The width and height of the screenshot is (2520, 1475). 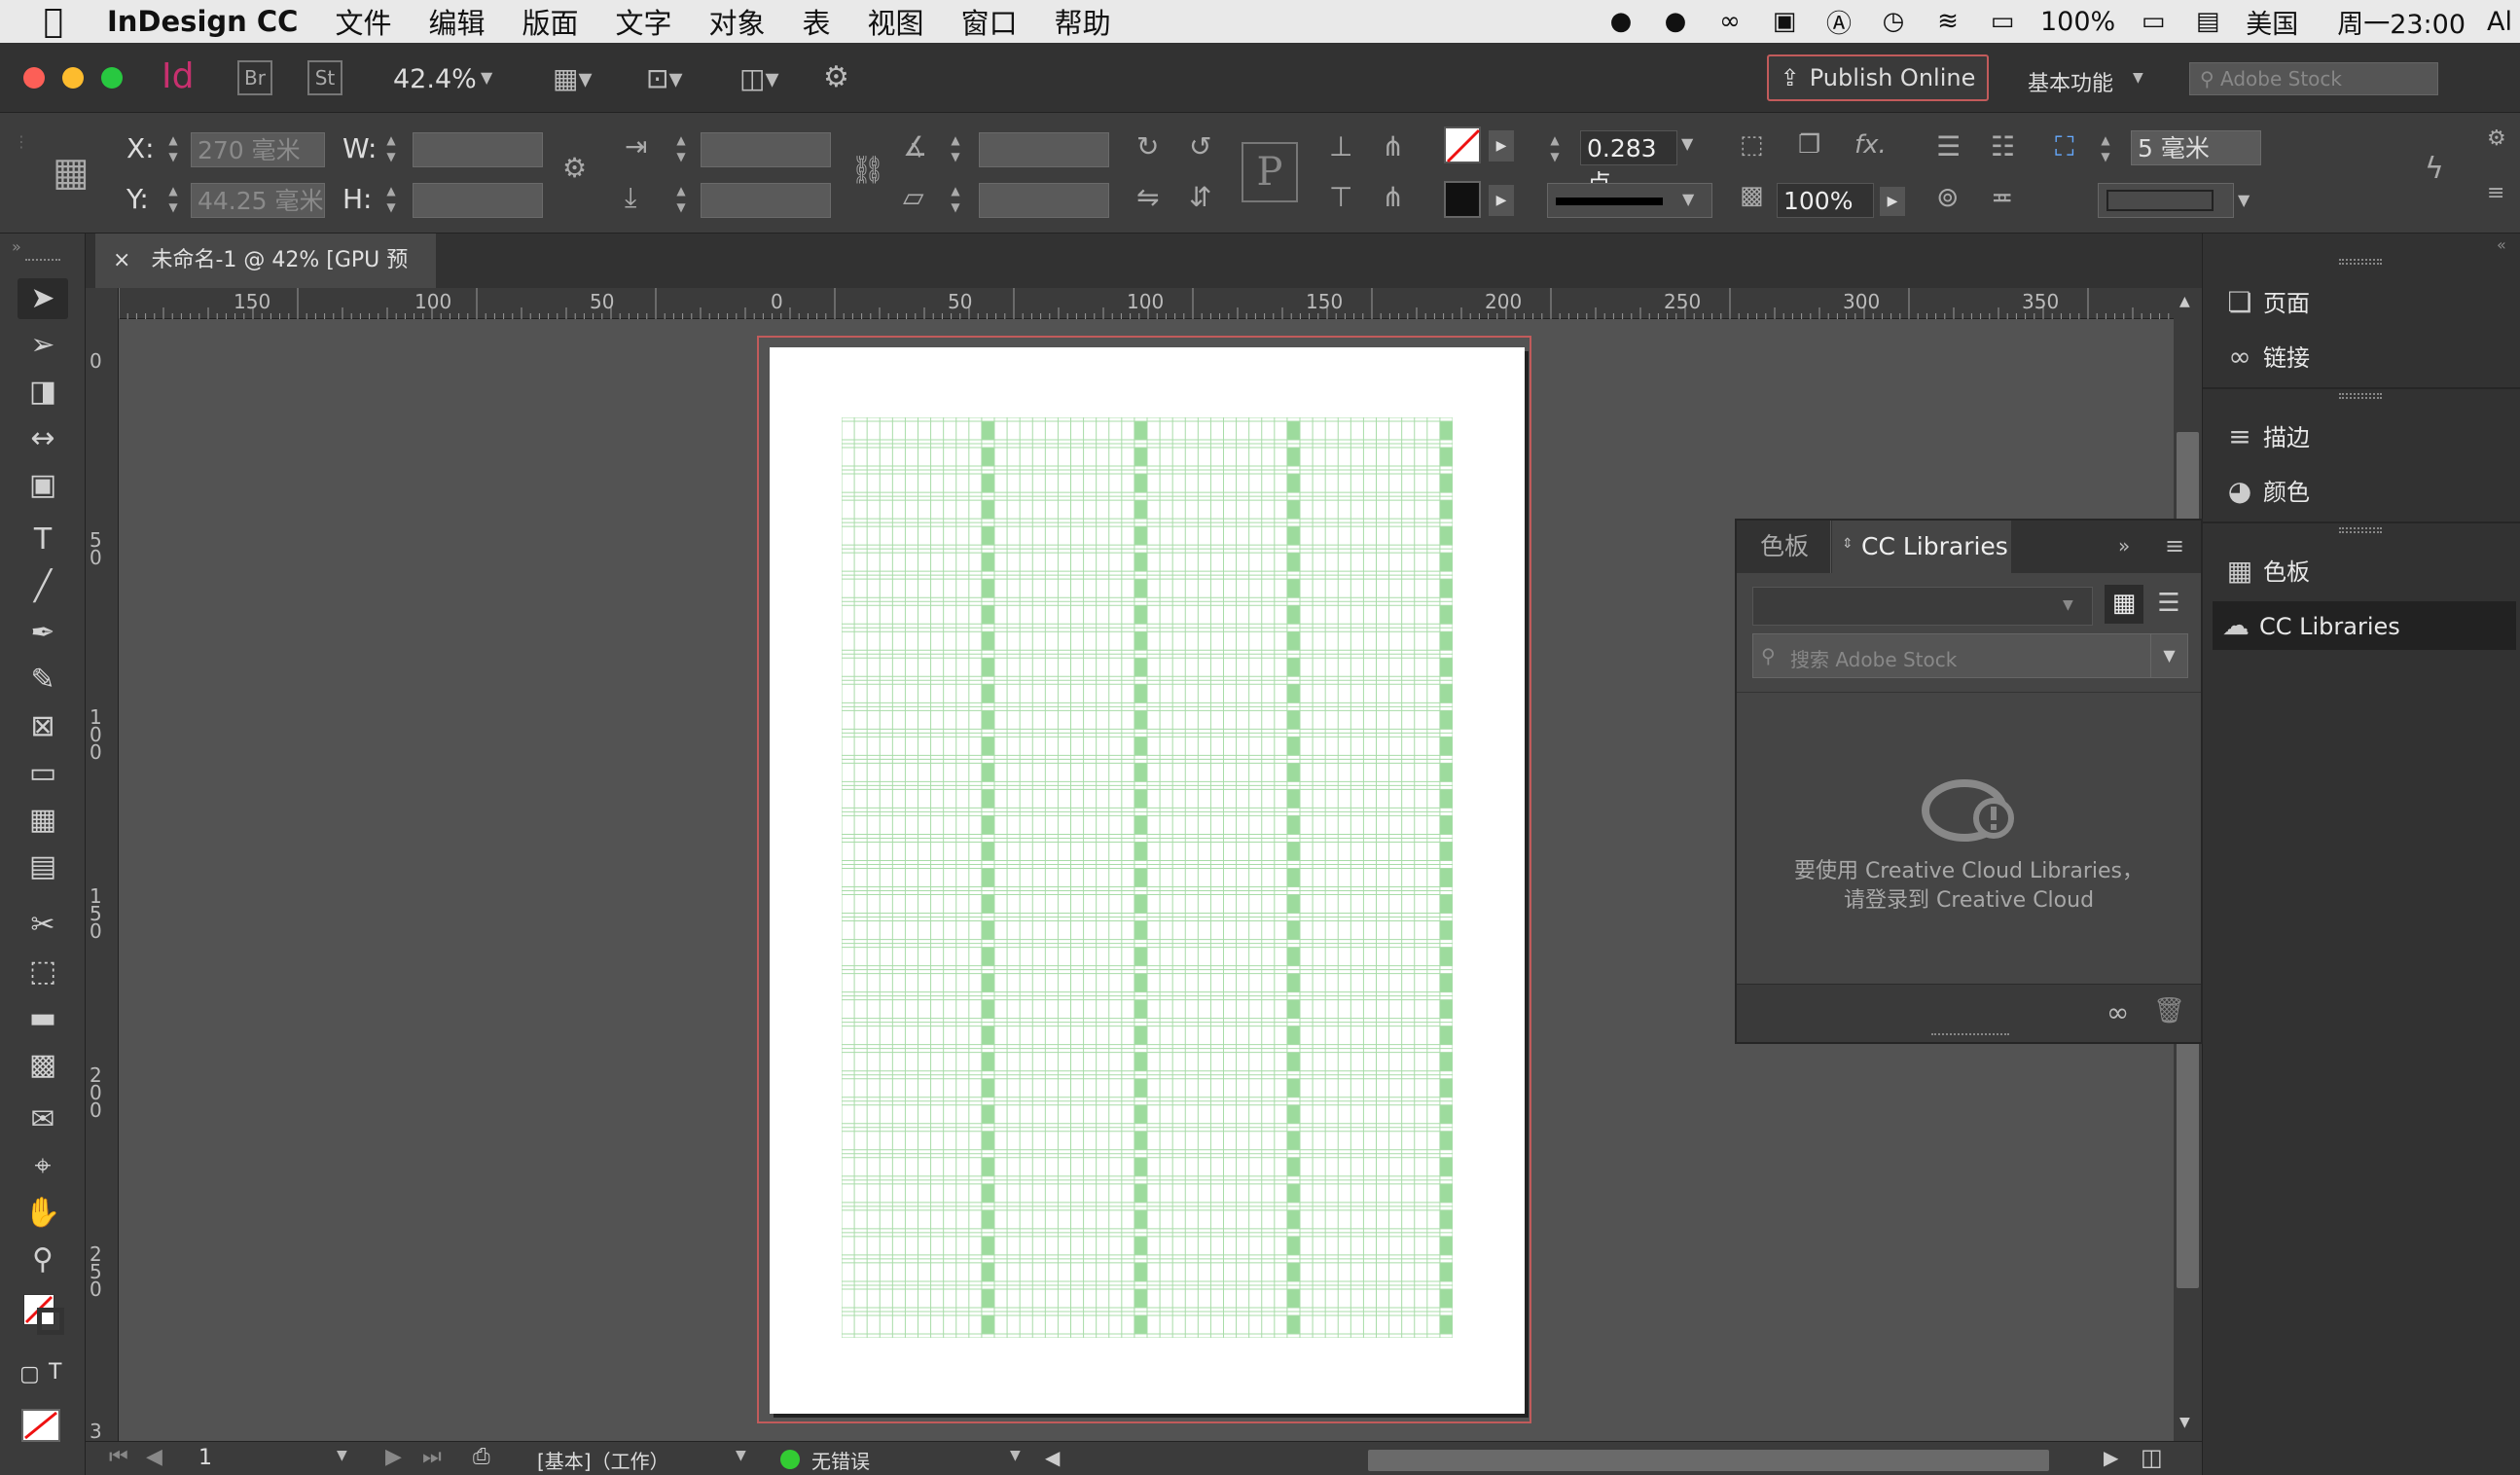 I want to click on shadow-icon: ❐, so click(x=1809, y=145).